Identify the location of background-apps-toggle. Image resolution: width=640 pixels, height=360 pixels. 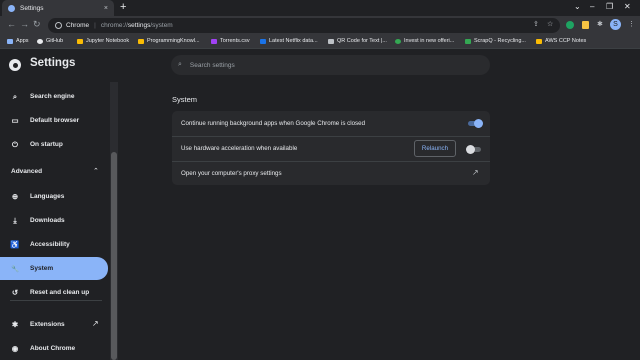
(475, 123).